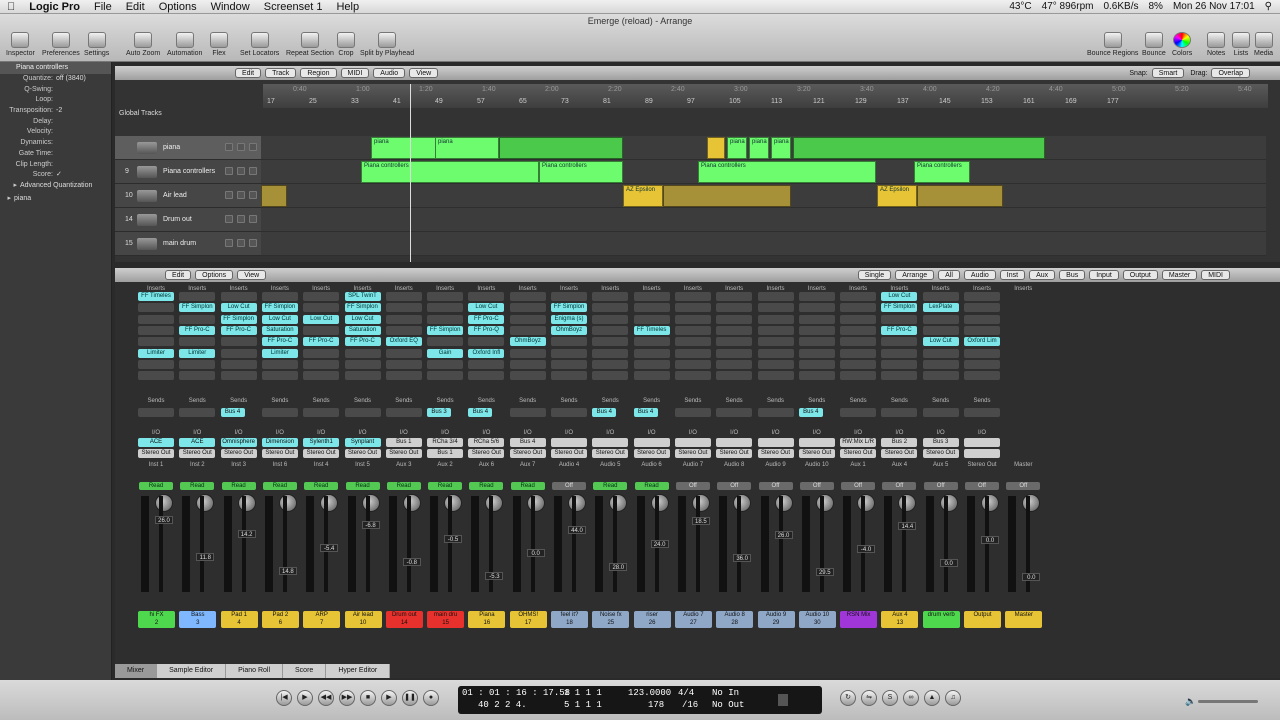 Image resolution: width=1280 pixels, height=720 pixels. What do you see at coordinates (318, 73) in the screenshot?
I see `arrange-menu-region: Region` at bounding box center [318, 73].